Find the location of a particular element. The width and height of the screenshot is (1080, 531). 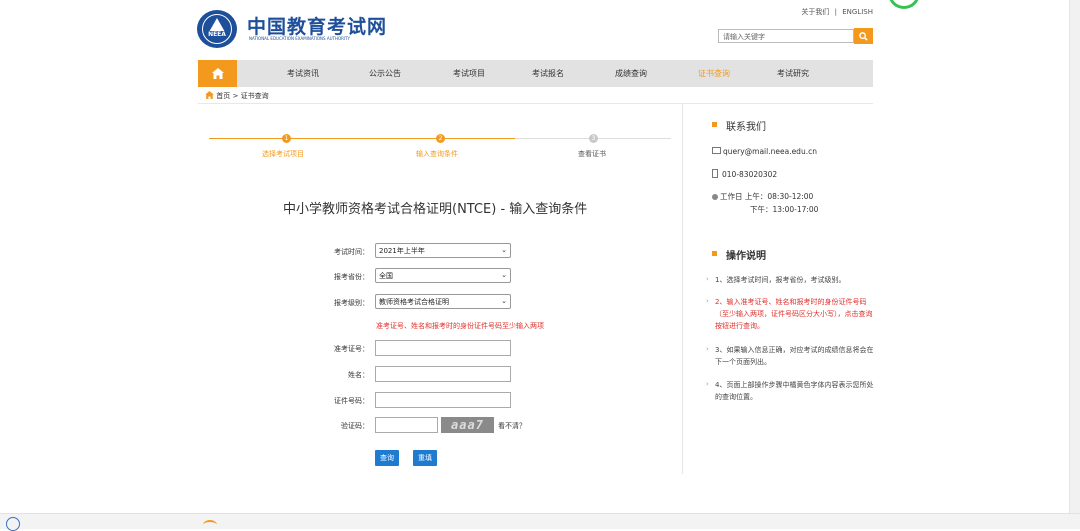

step-2-marker: 2 is located at coordinates (440, 138).